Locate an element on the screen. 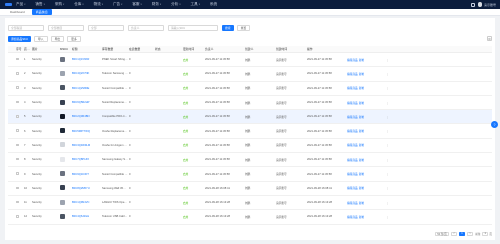 This screenshot has height=244, width=500. next-page-button: > is located at coordinates (470, 233).